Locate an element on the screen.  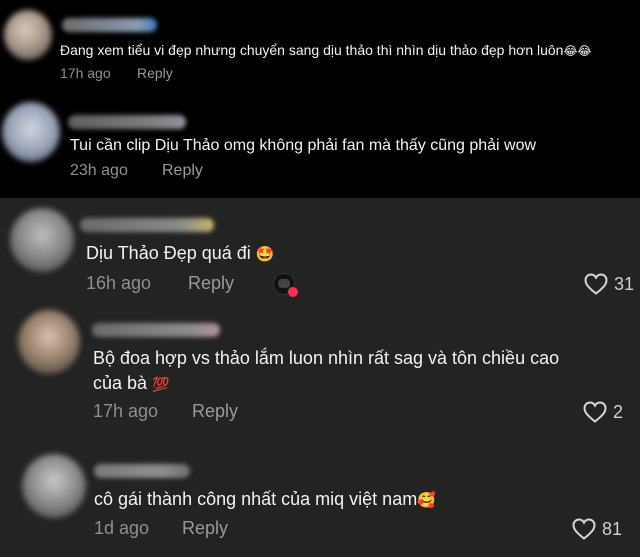
like-button: 81 is located at coordinates (597, 529).